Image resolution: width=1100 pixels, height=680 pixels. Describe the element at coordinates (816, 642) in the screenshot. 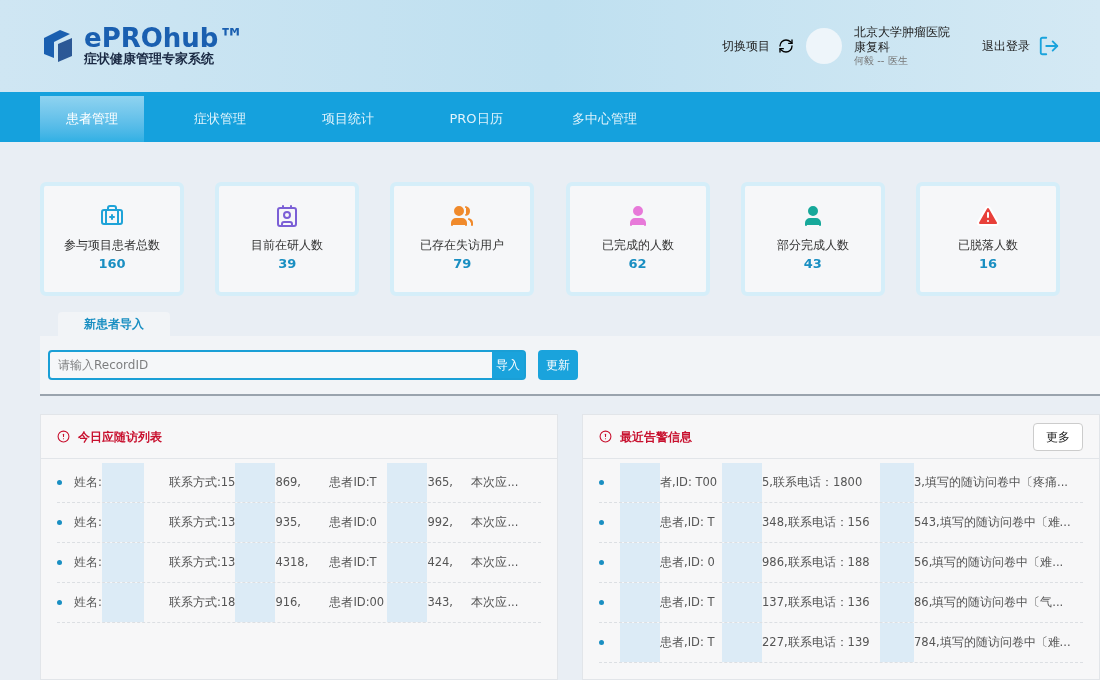

I see `alert-text: 227,联系电话：139` at that location.